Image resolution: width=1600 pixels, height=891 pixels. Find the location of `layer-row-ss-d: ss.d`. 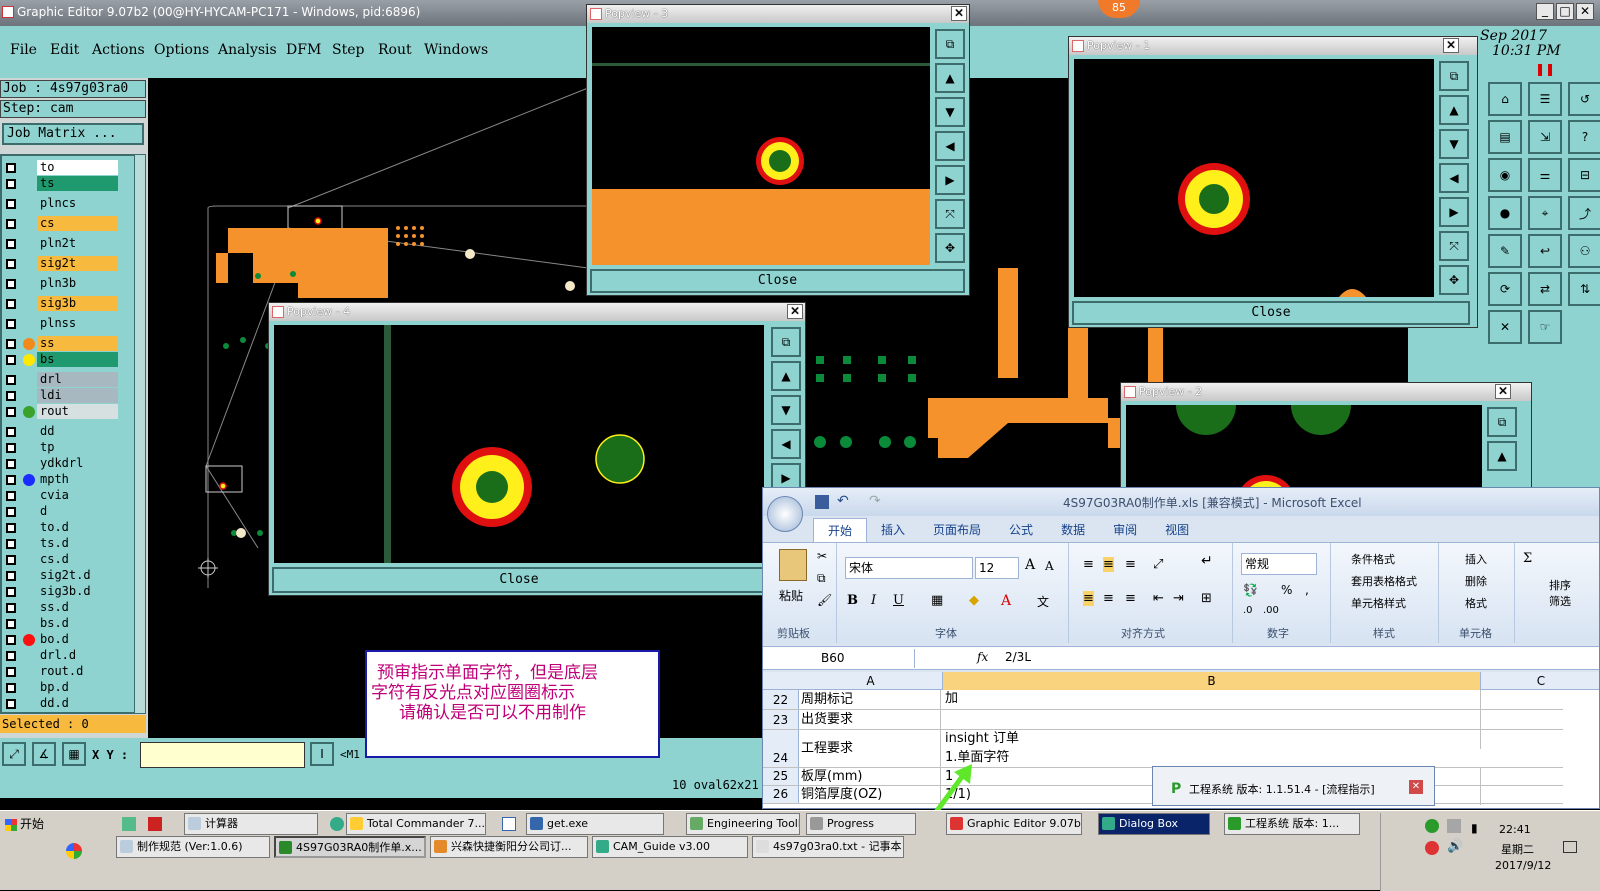

layer-row-ss-d: ss.d is located at coordinates (61, 607).